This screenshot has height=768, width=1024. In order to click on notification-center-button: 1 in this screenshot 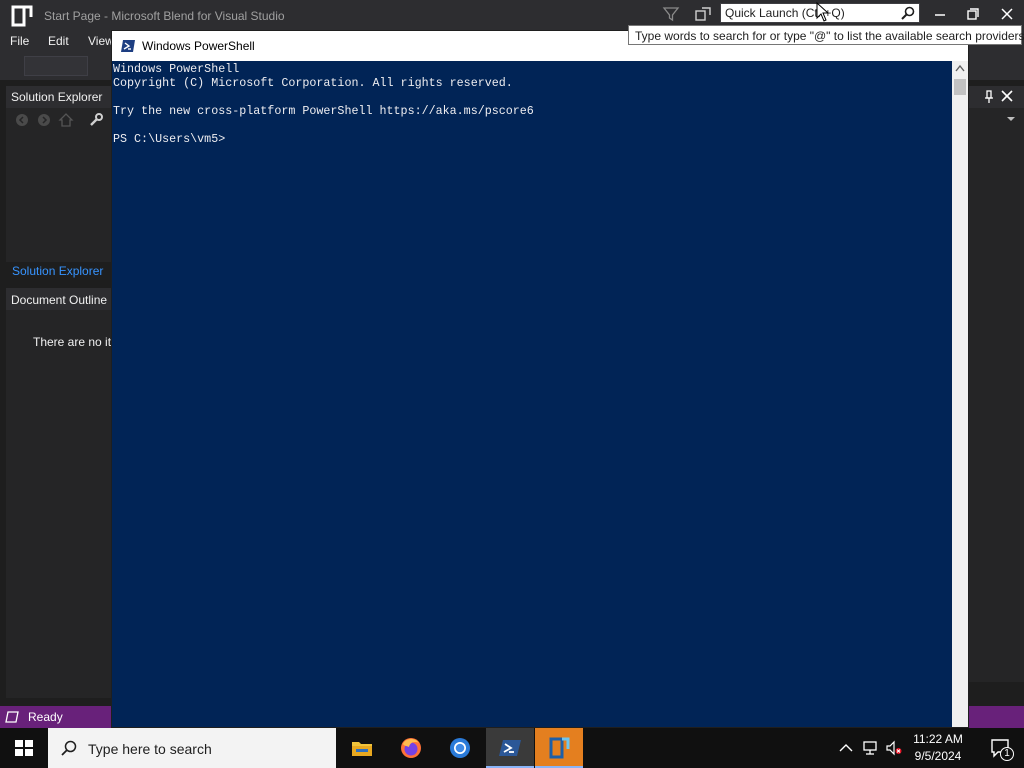, I will do `click(1001, 748)`.